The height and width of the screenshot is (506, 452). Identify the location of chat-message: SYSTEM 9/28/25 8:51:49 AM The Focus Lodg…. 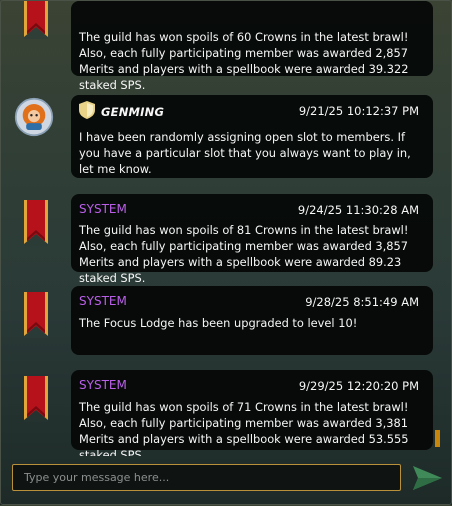
(226, 321).